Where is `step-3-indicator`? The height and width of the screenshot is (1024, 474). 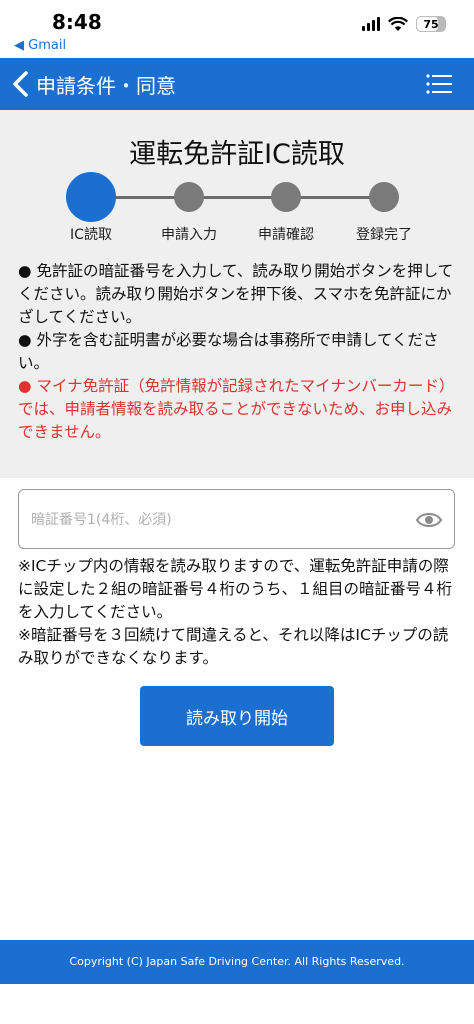 step-3-indicator is located at coordinates (286, 197).